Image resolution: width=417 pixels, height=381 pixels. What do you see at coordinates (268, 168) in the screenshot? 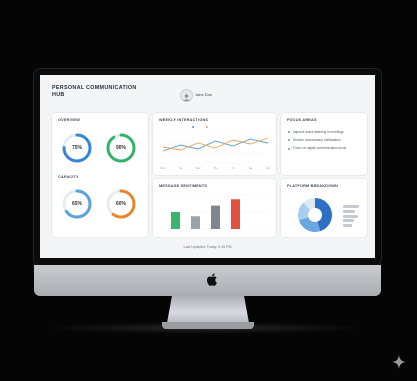
I see `x-tick-label: Sun` at bounding box center [268, 168].